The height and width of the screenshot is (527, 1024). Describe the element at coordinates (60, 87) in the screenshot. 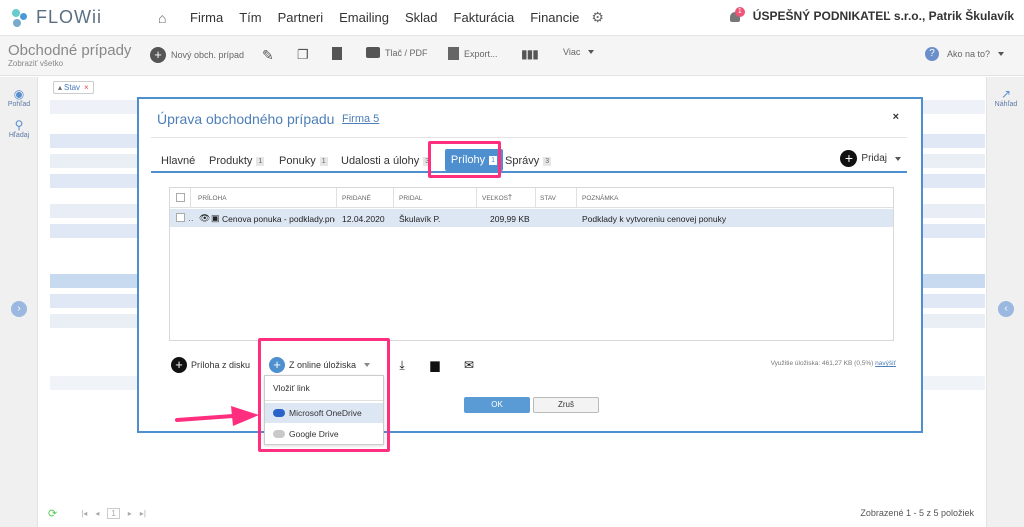

I see `caret-up-icon: ▴` at that location.